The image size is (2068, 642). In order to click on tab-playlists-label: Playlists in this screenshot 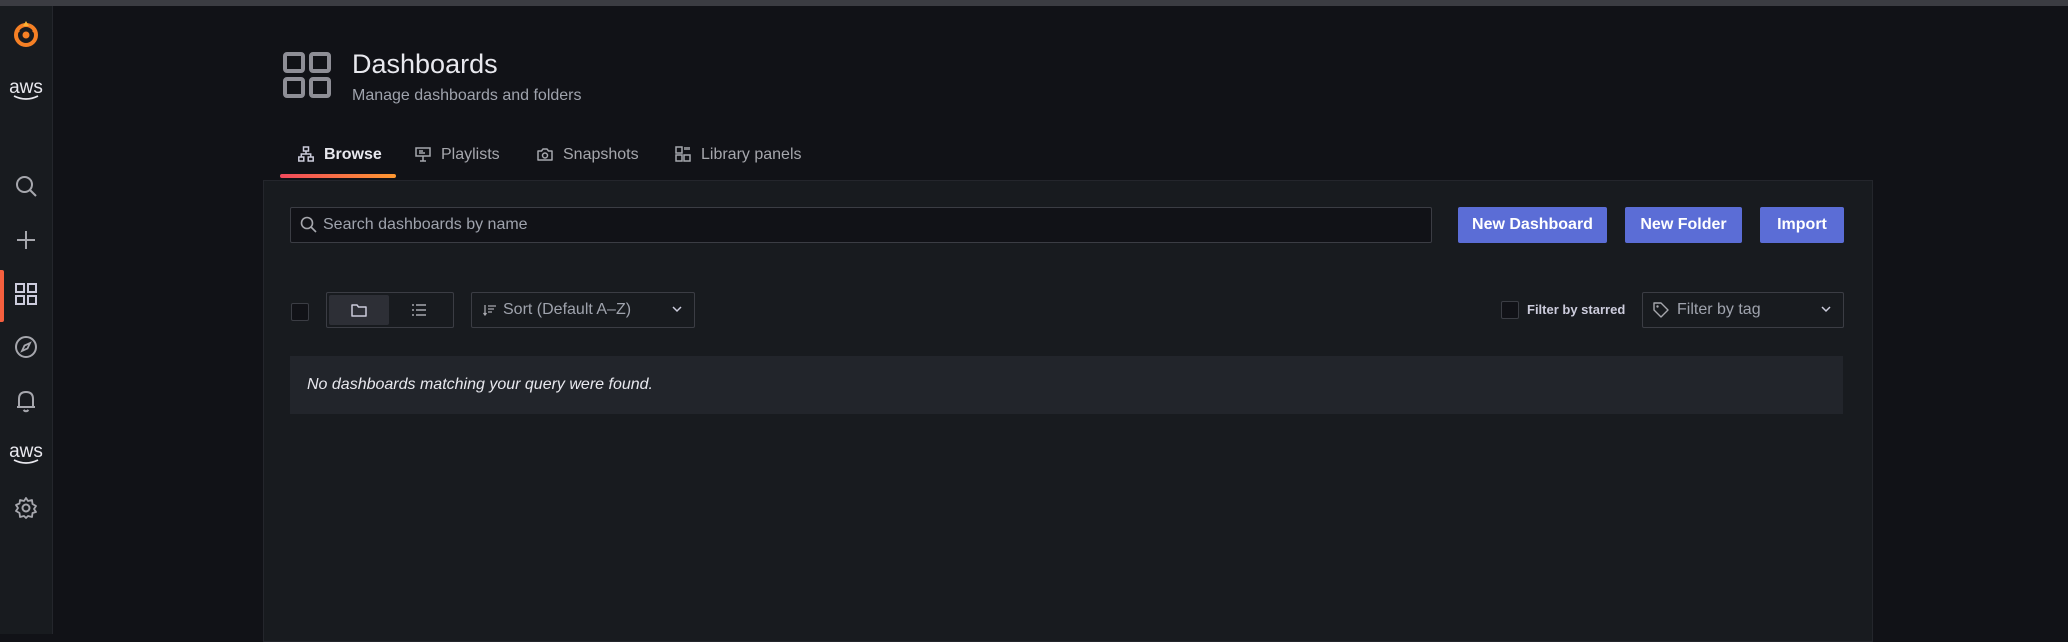, I will do `click(470, 154)`.